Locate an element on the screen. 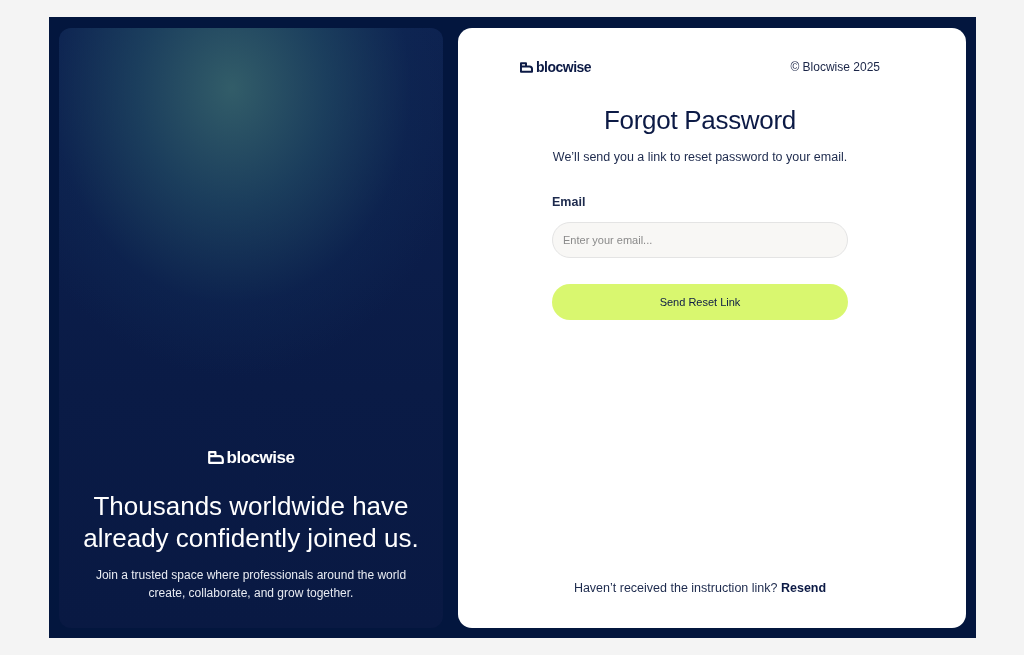 The width and height of the screenshot is (1024, 655). copyright-text: © Blocwise 2025 is located at coordinates (835, 67).